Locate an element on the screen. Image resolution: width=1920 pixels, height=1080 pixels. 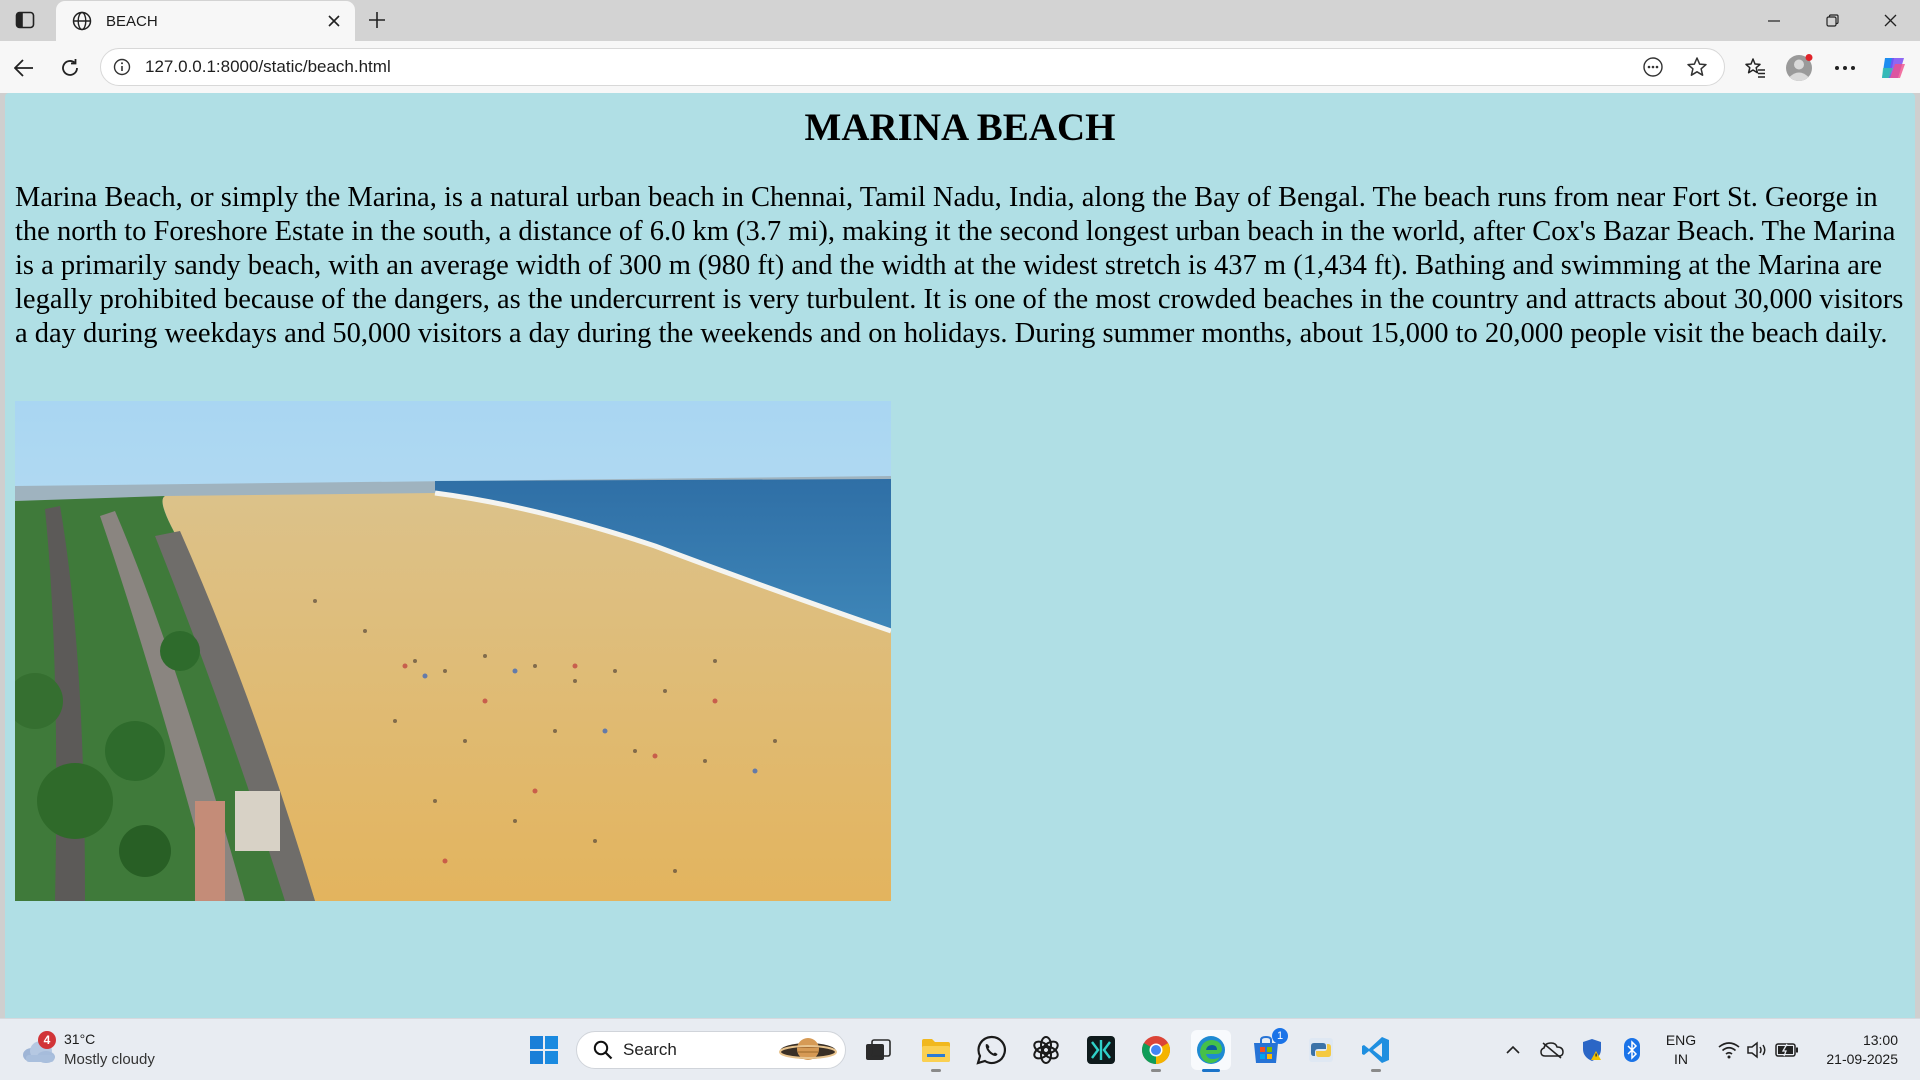
edge-icon is located at coordinates (1211, 1051).